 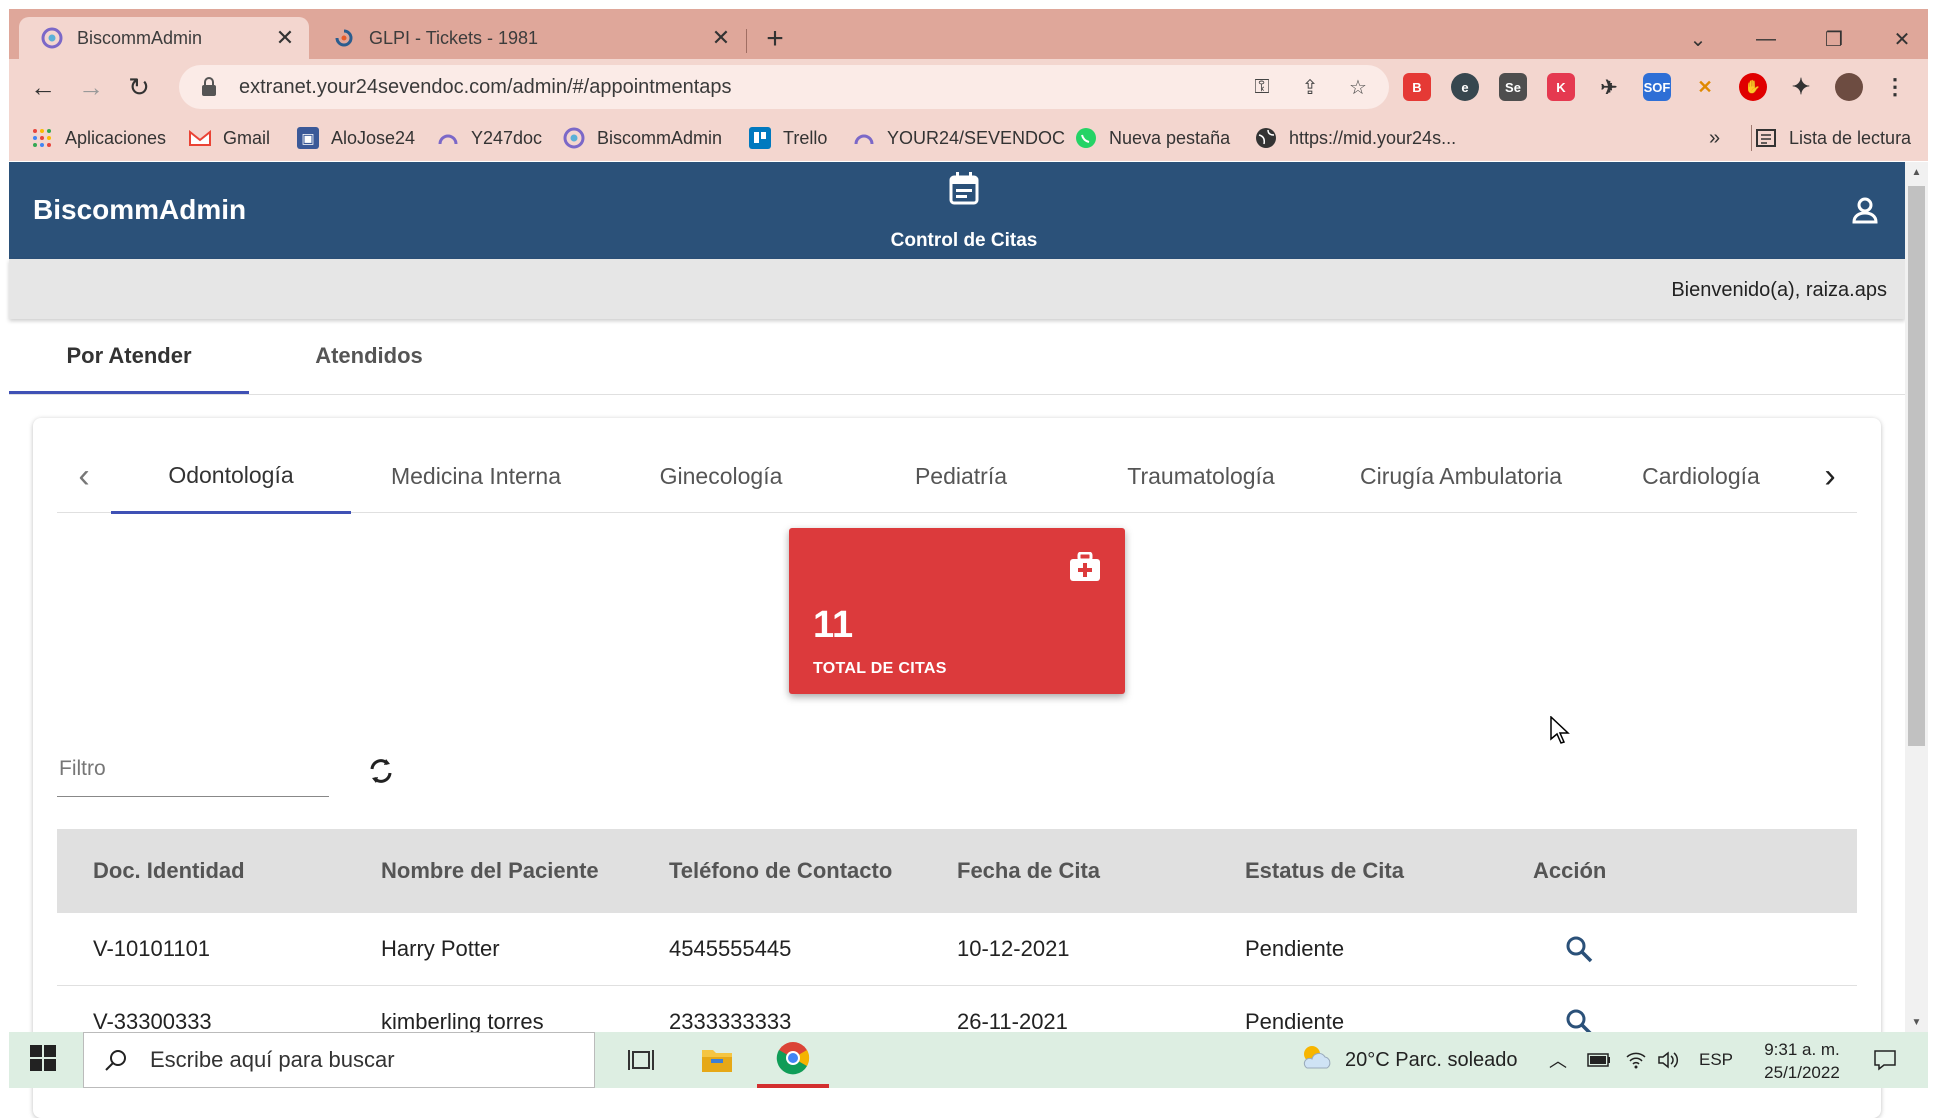 What do you see at coordinates (139, 210) in the screenshot?
I see `app-brand: BiscommAdmin` at bounding box center [139, 210].